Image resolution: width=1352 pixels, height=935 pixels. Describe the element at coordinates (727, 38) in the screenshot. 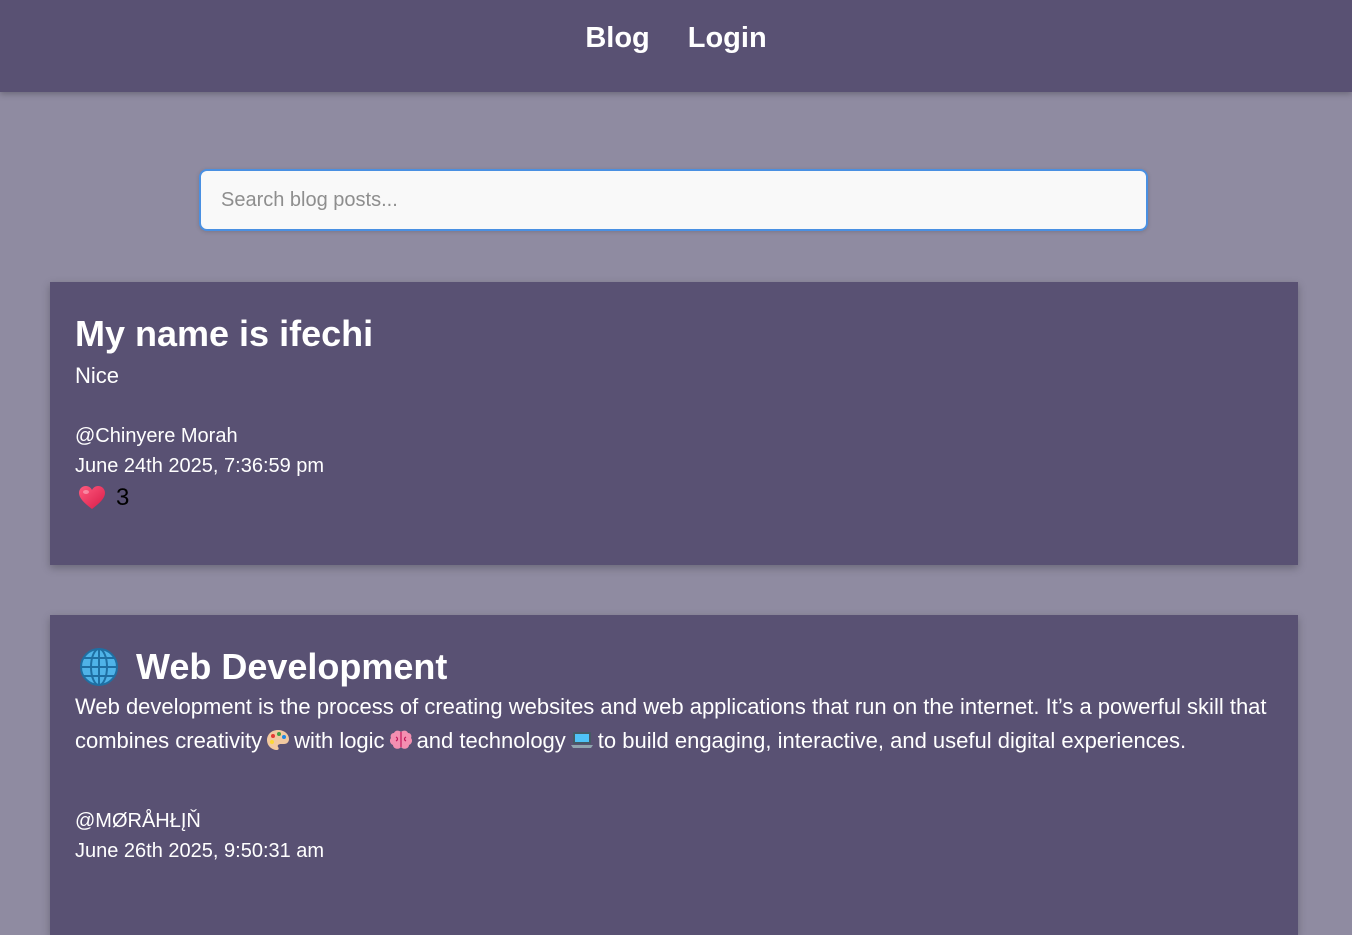

I see `nav-link-login: Login` at that location.